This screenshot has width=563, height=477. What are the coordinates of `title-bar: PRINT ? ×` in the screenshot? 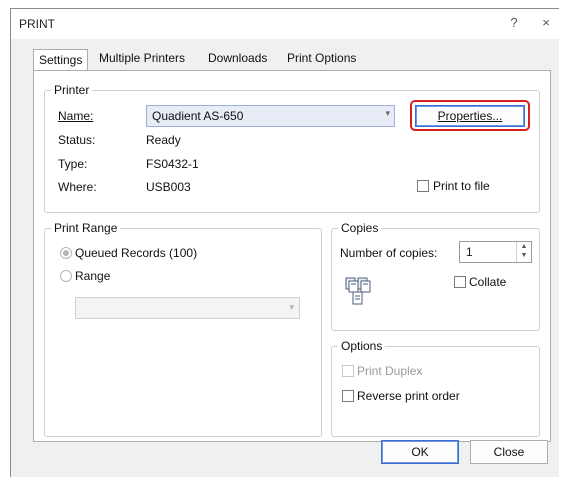 It's located at (285, 24).